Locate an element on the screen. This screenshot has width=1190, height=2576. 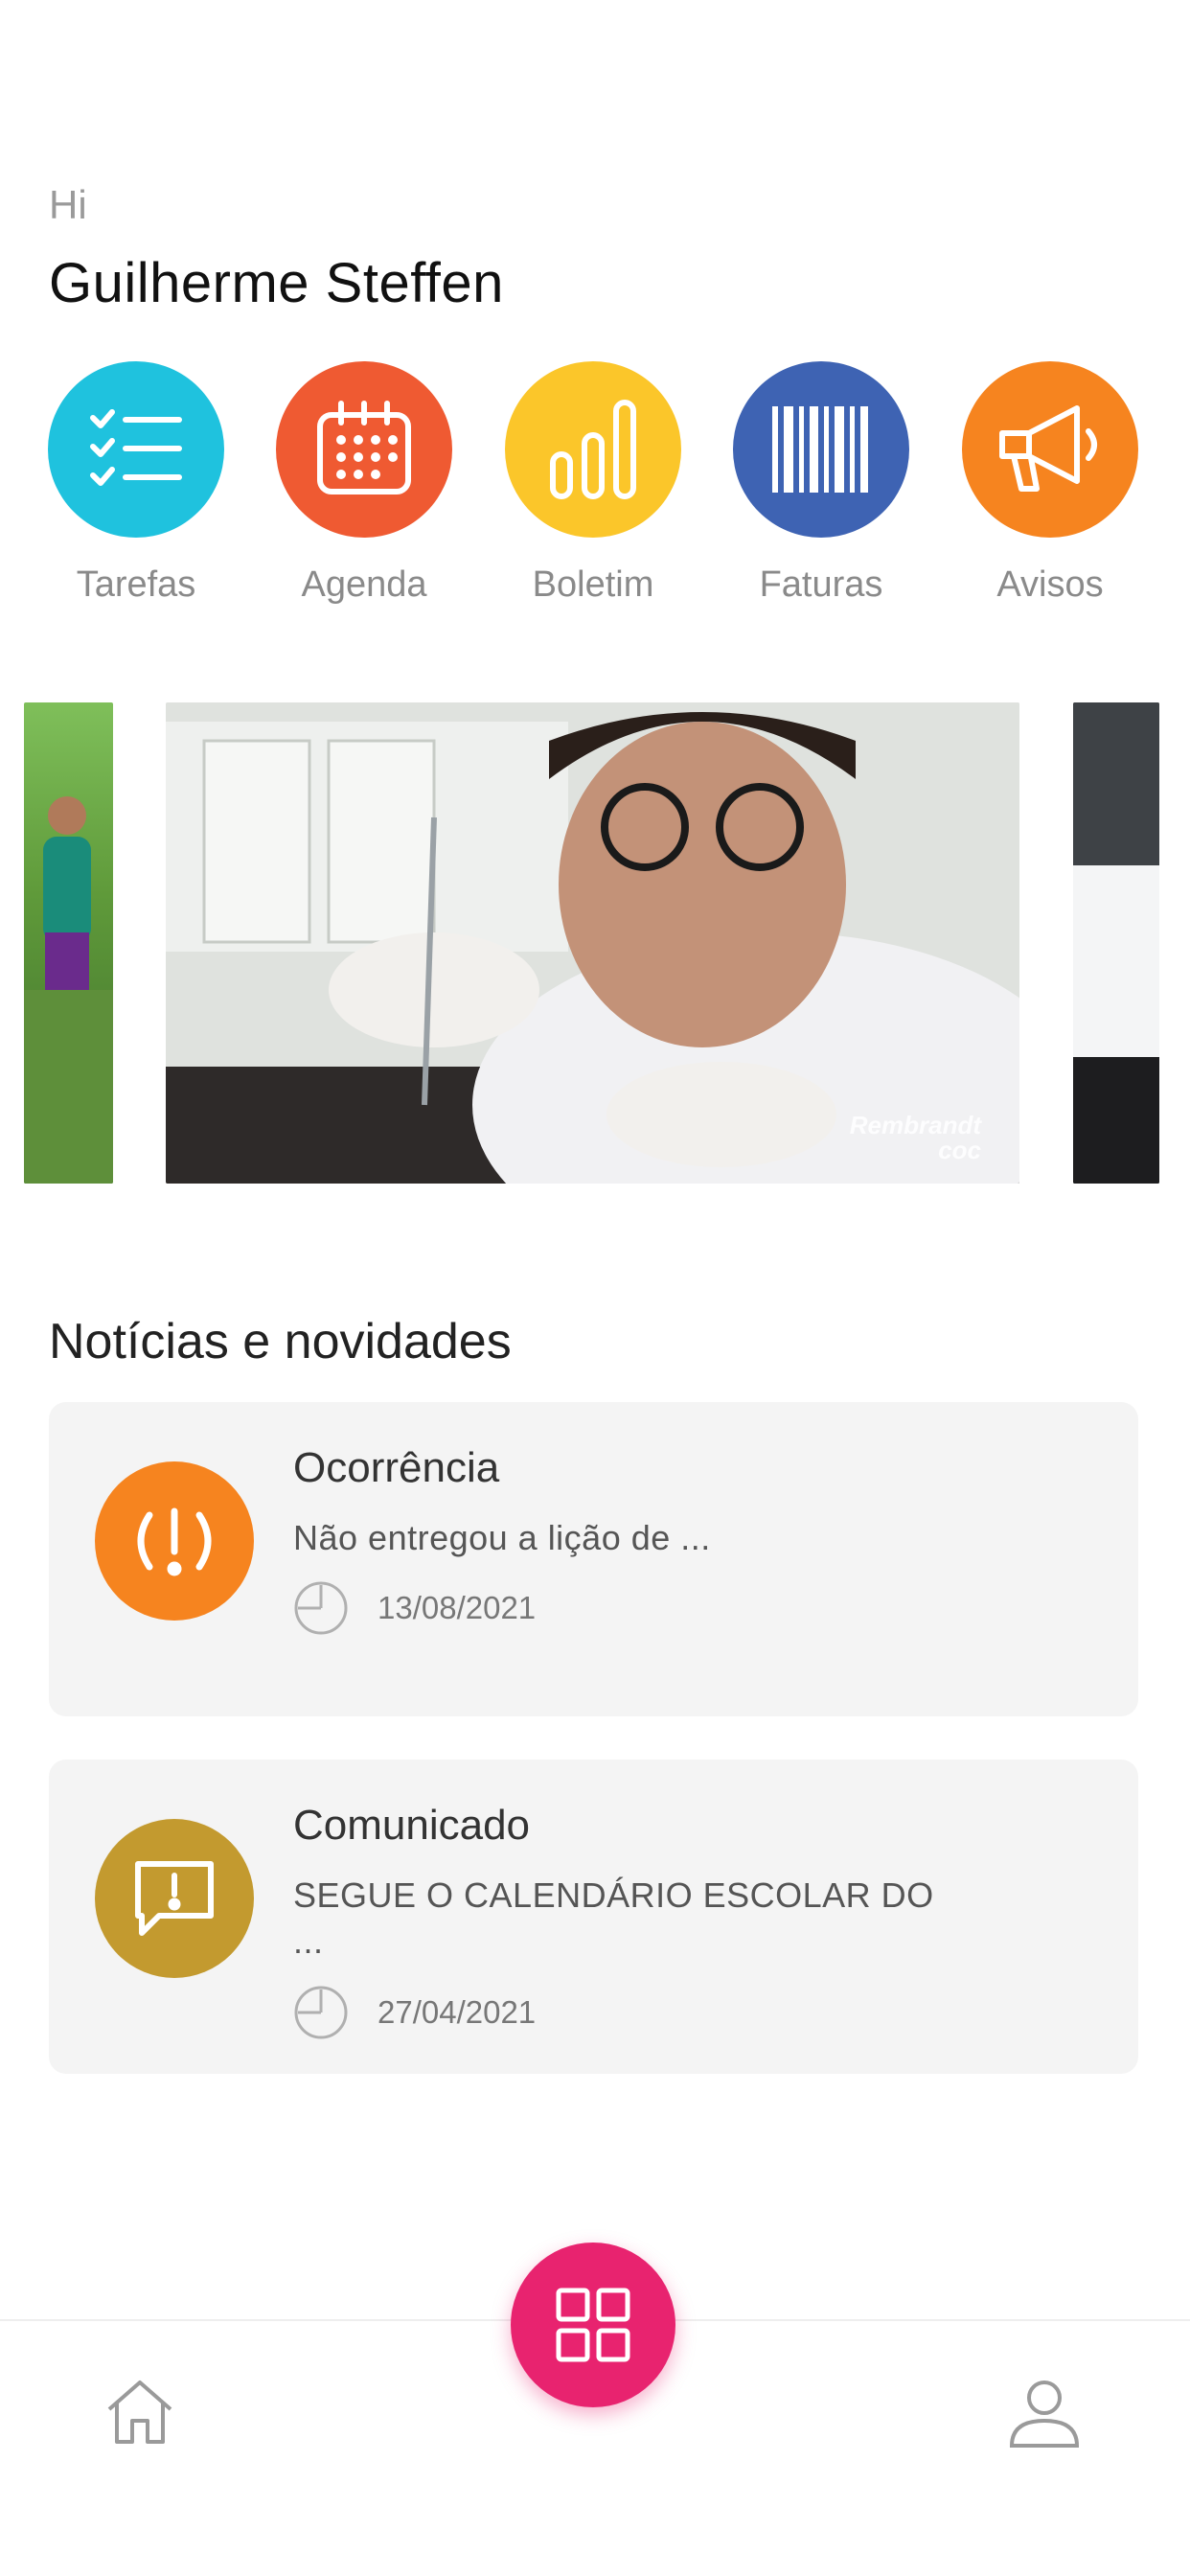
carousel-slide-current: Rembrandt coc is located at coordinates (592, 943).